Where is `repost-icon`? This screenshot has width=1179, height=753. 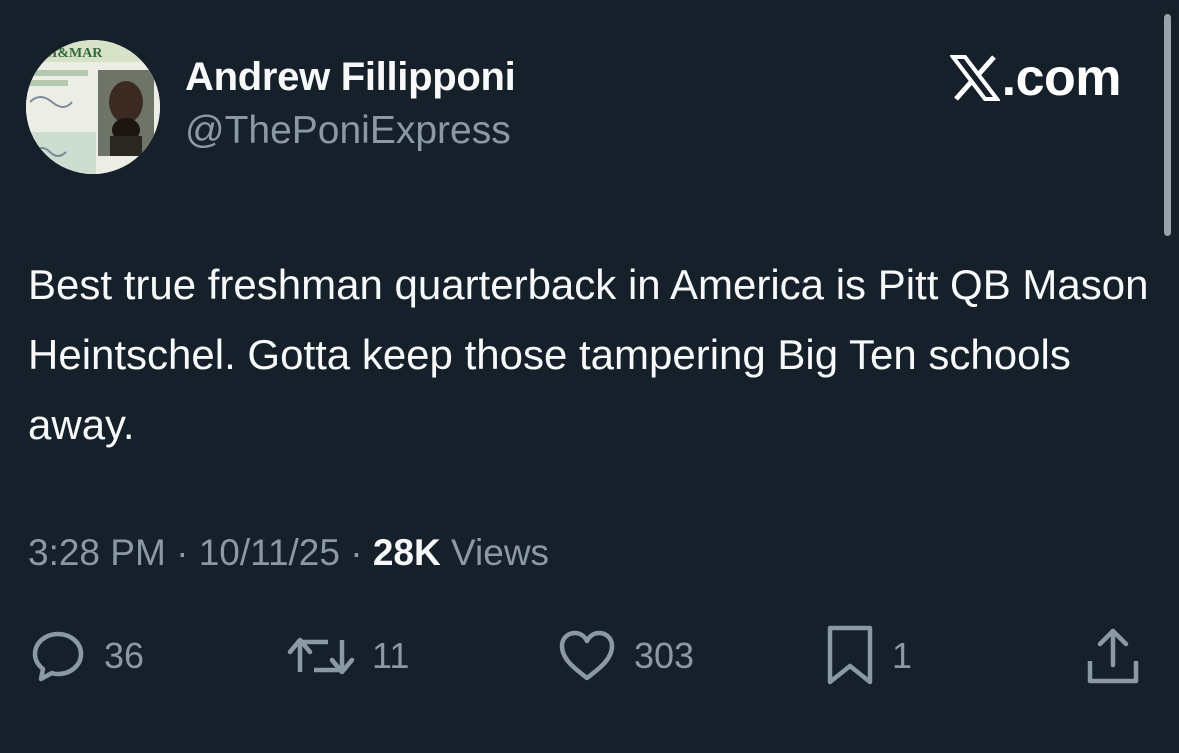
repost-icon is located at coordinates (321, 656).